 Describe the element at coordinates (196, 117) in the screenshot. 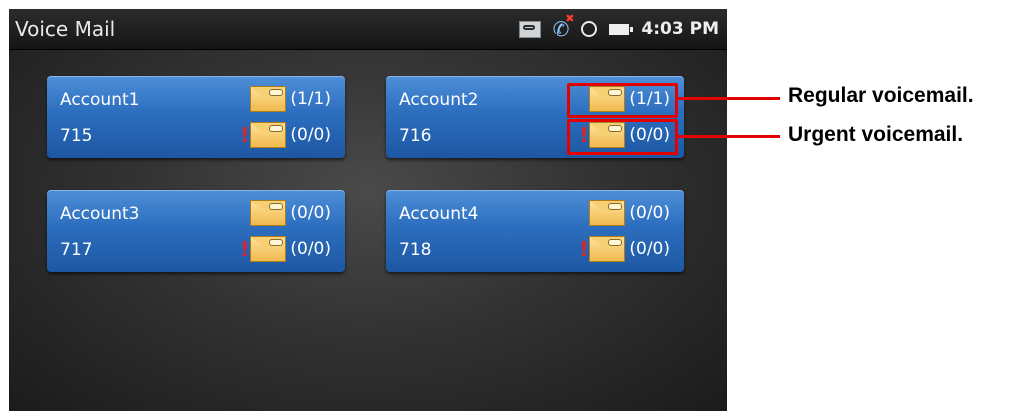

I see `account-card-1: Account1 715 (1/1) ! (0/0)` at that location.